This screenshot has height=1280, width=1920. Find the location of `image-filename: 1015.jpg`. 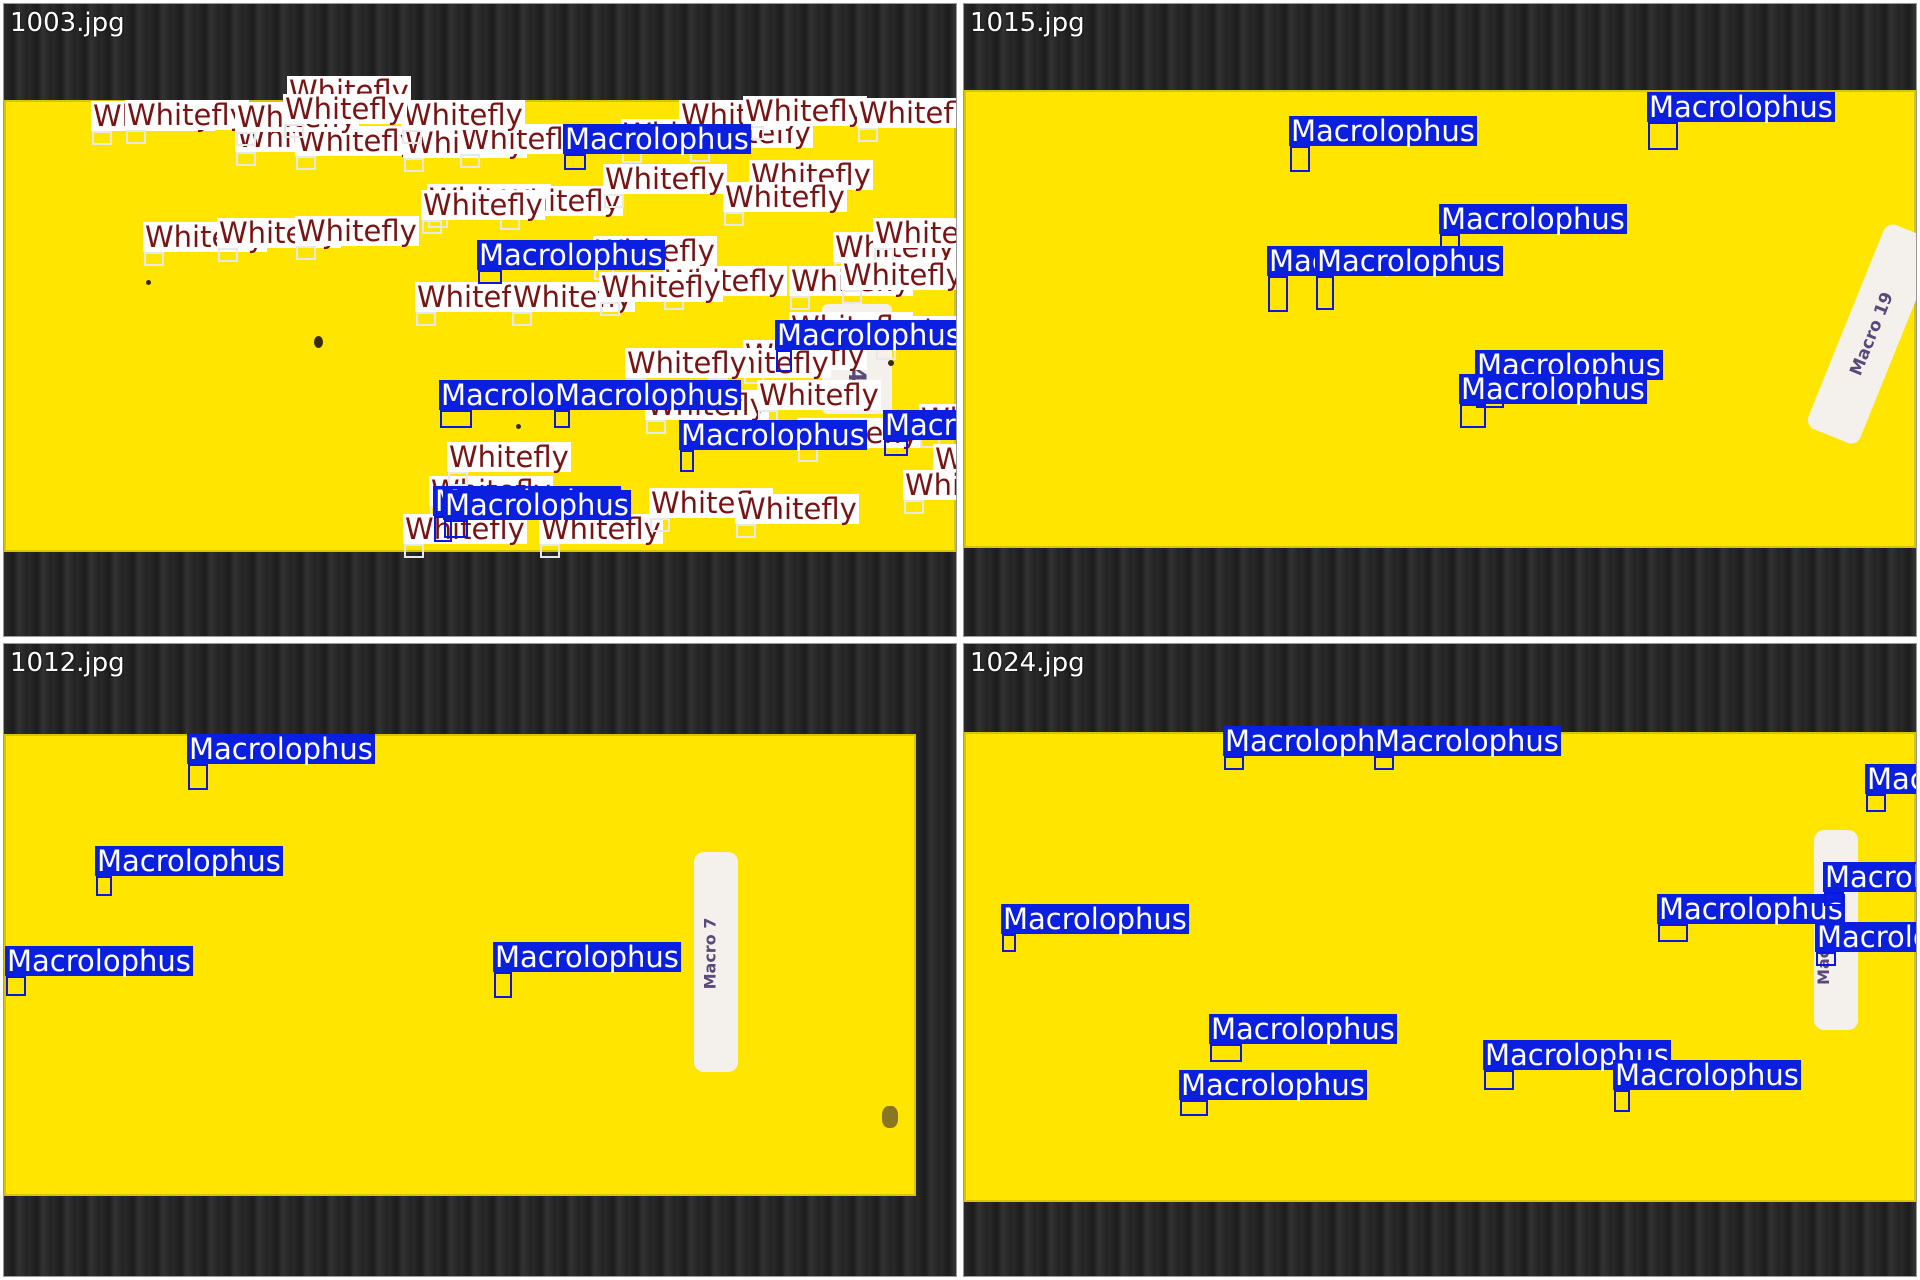

image-filename: 1015.jpg is located at coordinates (1027, 23).